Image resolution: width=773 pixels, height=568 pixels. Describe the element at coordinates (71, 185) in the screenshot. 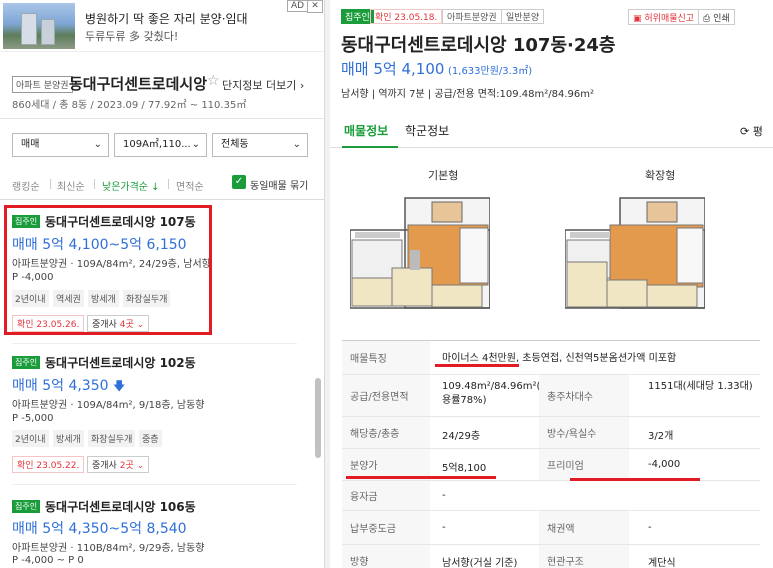

I see `sort-latest: 최신순` at that location.